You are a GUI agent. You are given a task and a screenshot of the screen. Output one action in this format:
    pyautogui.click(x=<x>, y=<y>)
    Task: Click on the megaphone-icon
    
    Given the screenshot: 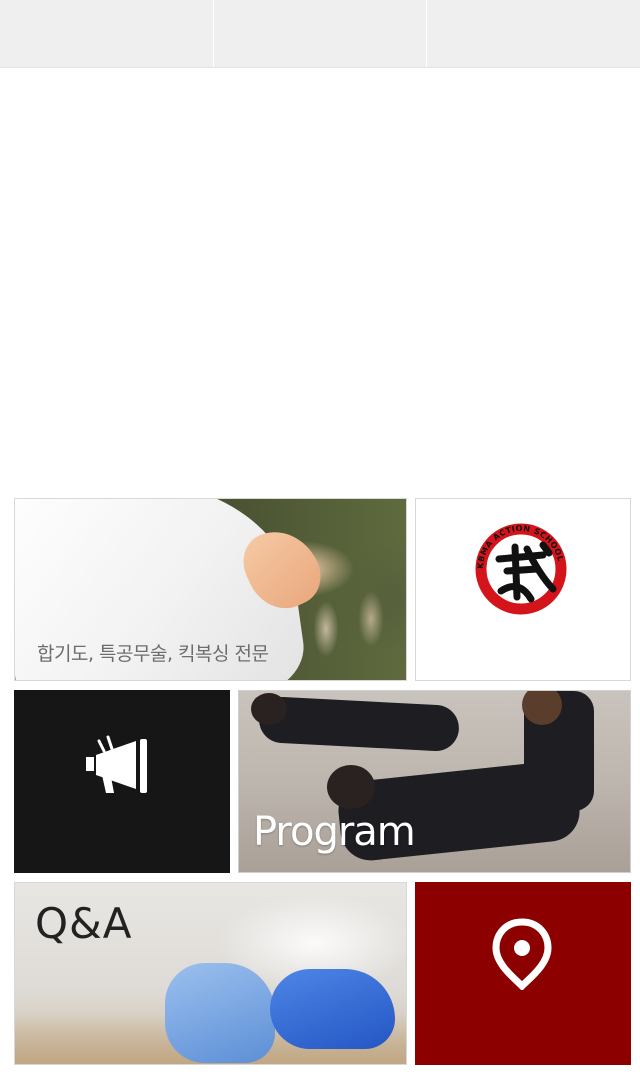 What is the action you would take?
    pyautogui.click(x=116, y=764)
    